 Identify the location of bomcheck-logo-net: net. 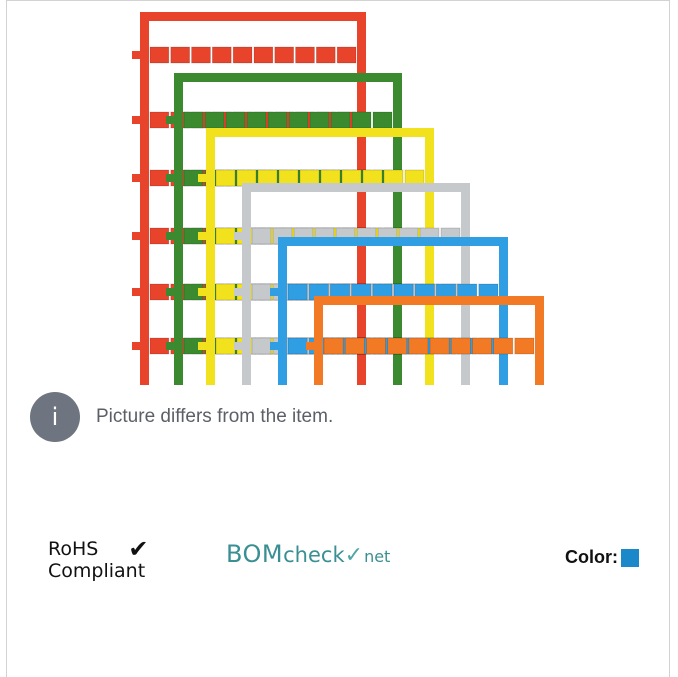
(377, 556).